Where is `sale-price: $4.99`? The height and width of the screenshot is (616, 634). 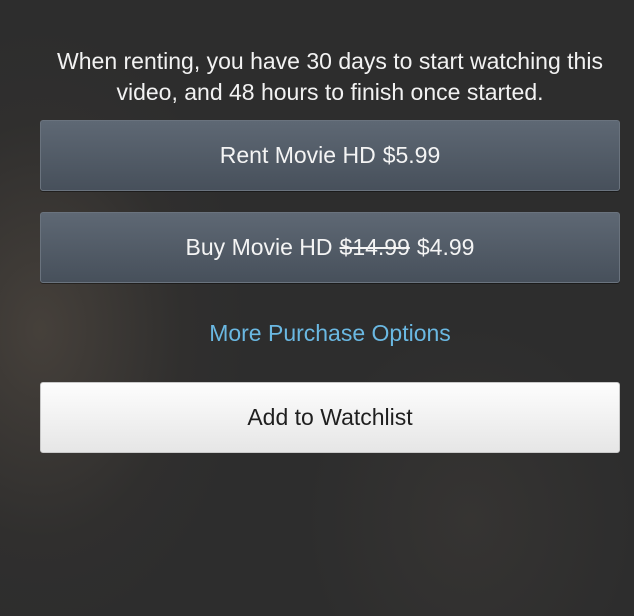 sale-price: $4.99 is located at coordinates (445, 247).